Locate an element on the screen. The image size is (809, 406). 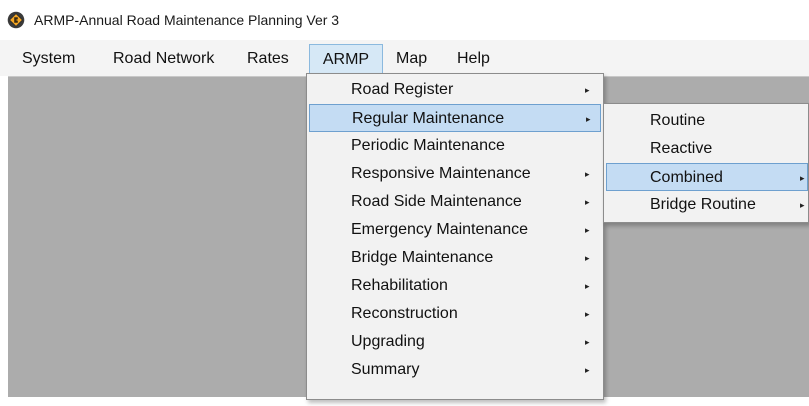
menu-item-label: Road Side Maintenance is located at coordinates (436, 201).